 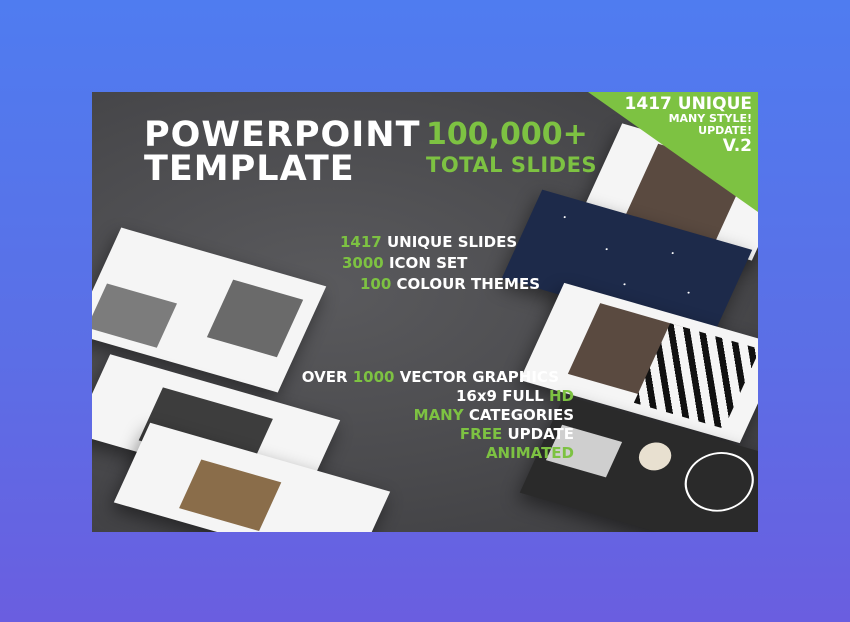 I want to click on feature-text: CATEGORIES, so click(x=518, y=415).